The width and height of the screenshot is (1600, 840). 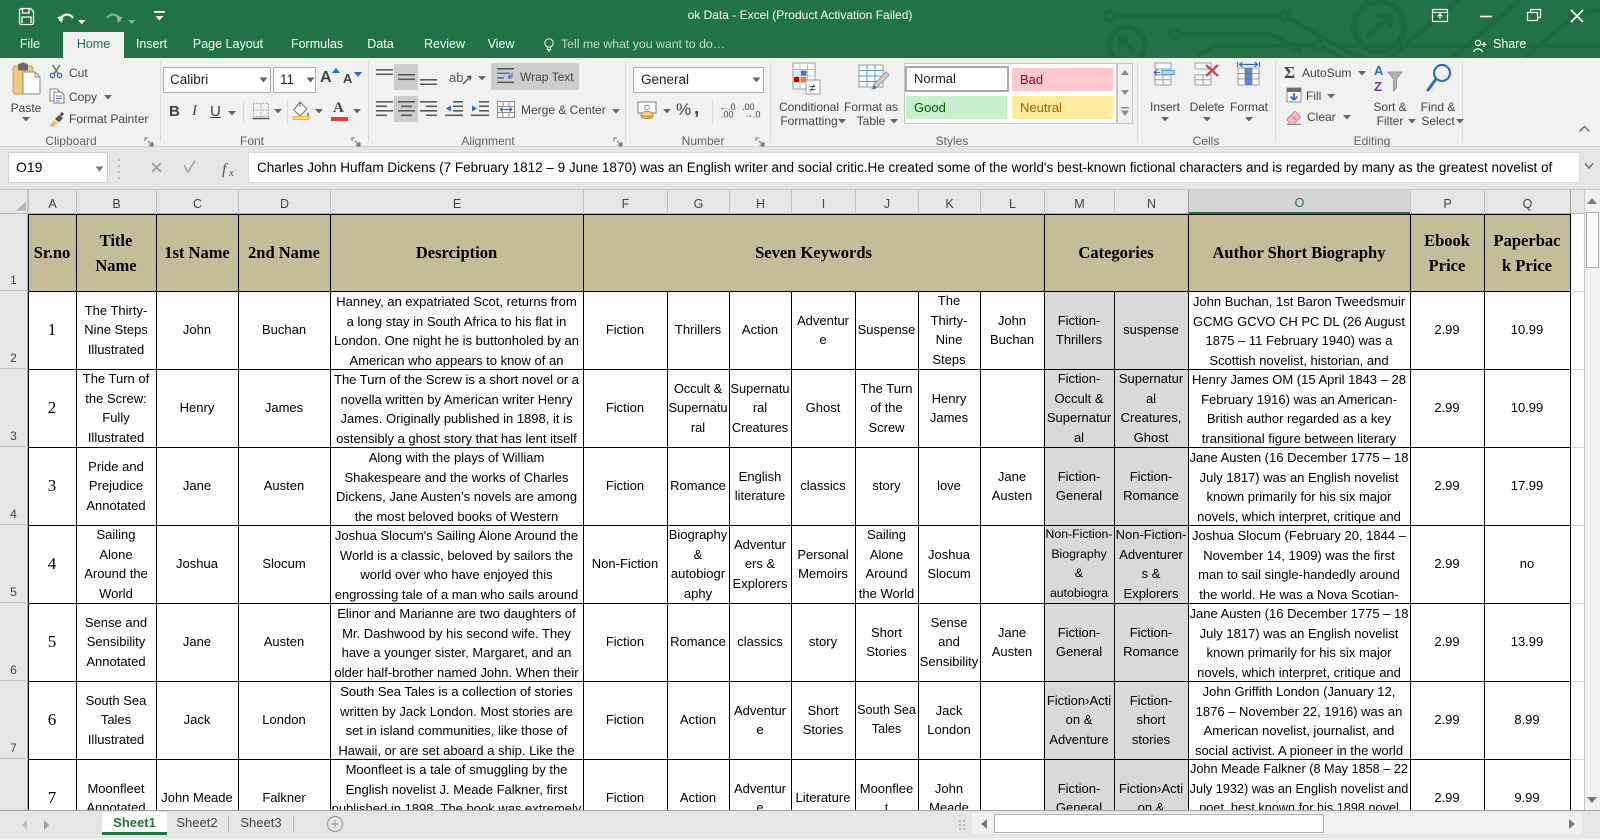 What do you see at coordinates (727, 114) in the screenshot?
I see `svg-text: .00` at bounding box center [727, 114].